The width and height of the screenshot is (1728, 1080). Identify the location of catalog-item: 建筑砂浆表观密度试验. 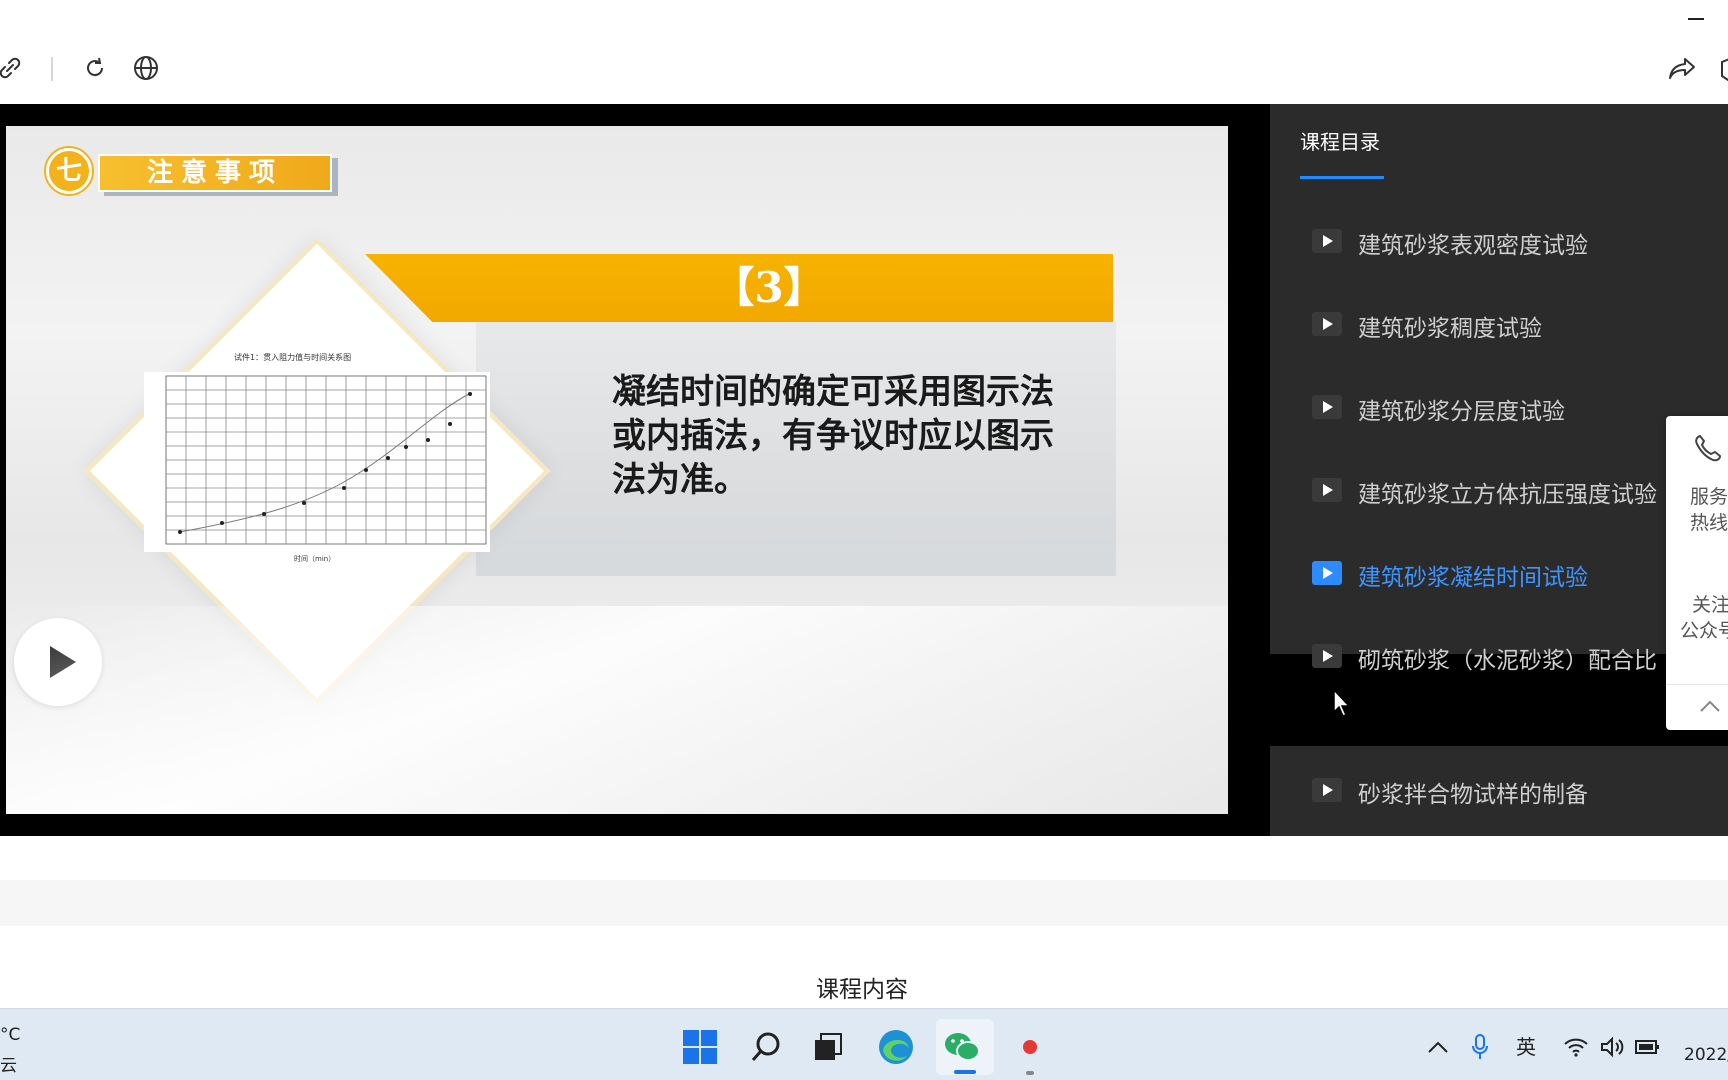
(1499, 242).